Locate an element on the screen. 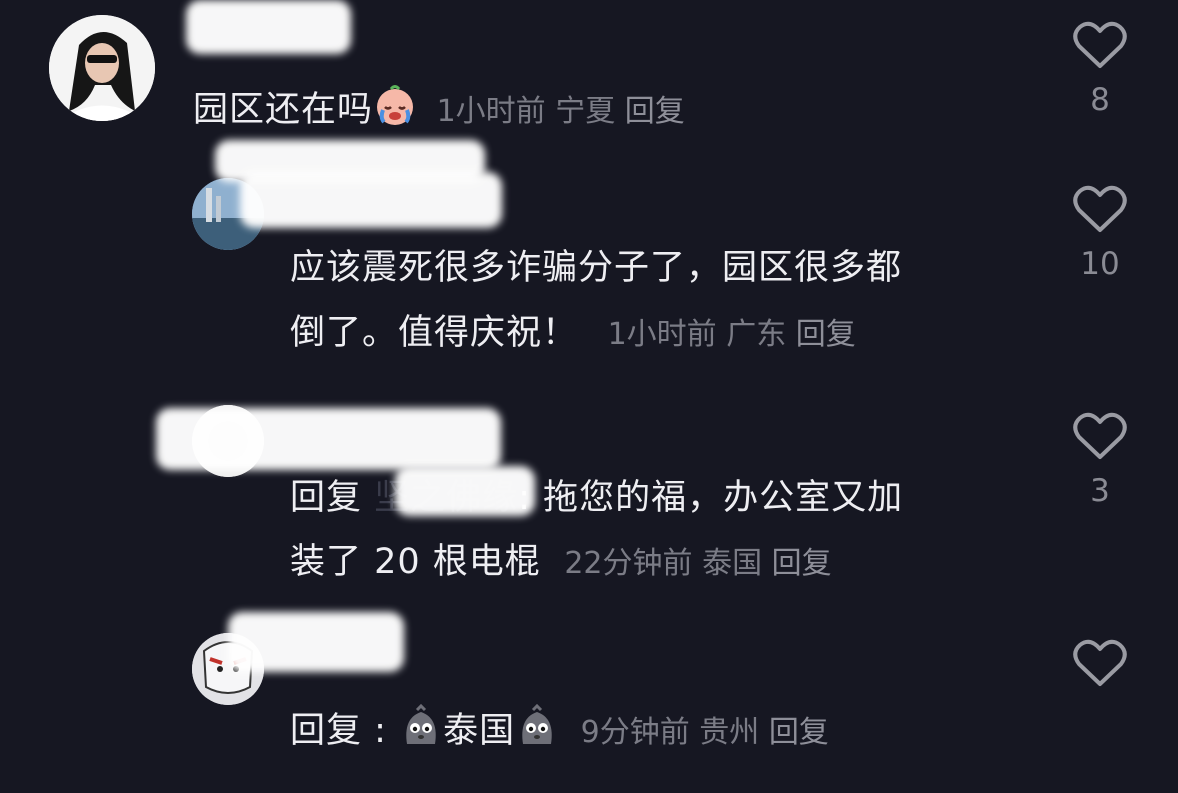 The image size is (1178, 793). reply-prefix: 回复 is located at coordinates (326, 498).